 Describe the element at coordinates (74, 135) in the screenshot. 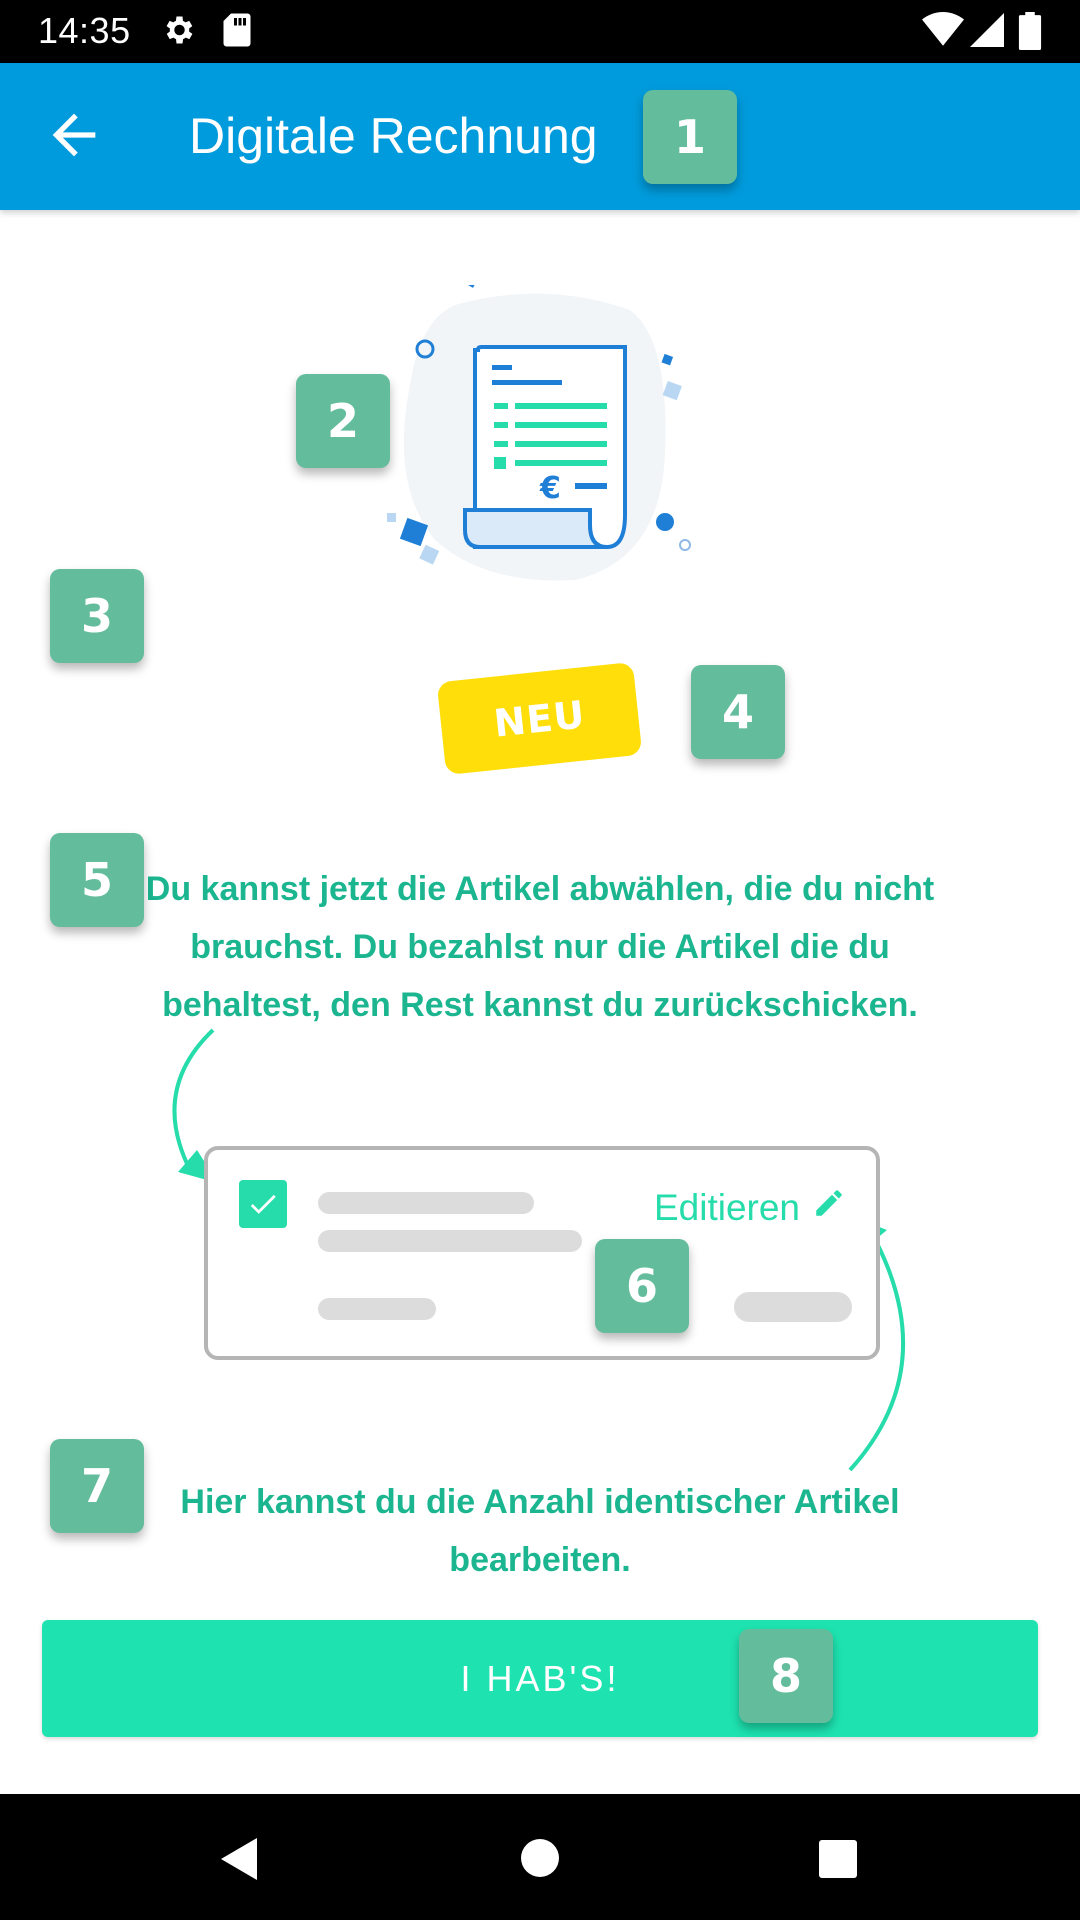

I see `arrow-back-icon` at that location.